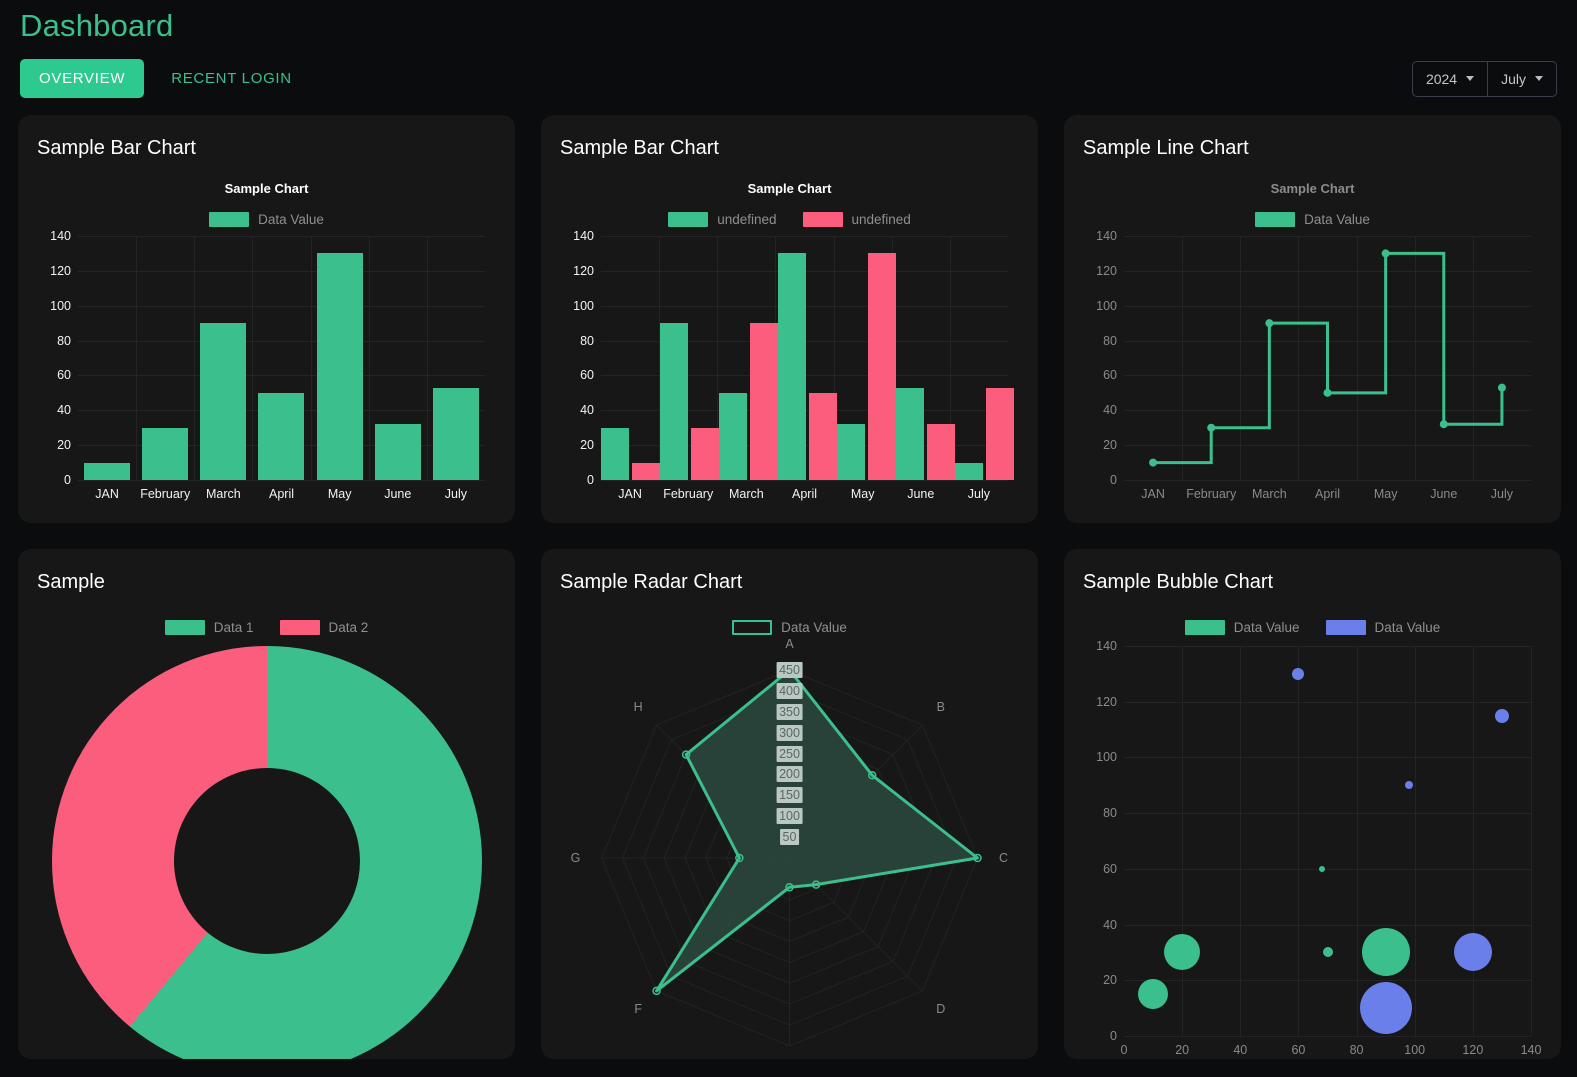 The width and height of the screenshot is (1577, 1077). Describe the element at coordinates (64, 410) in the screenshot. I see `y-axis-tick-label: 40` at that location.